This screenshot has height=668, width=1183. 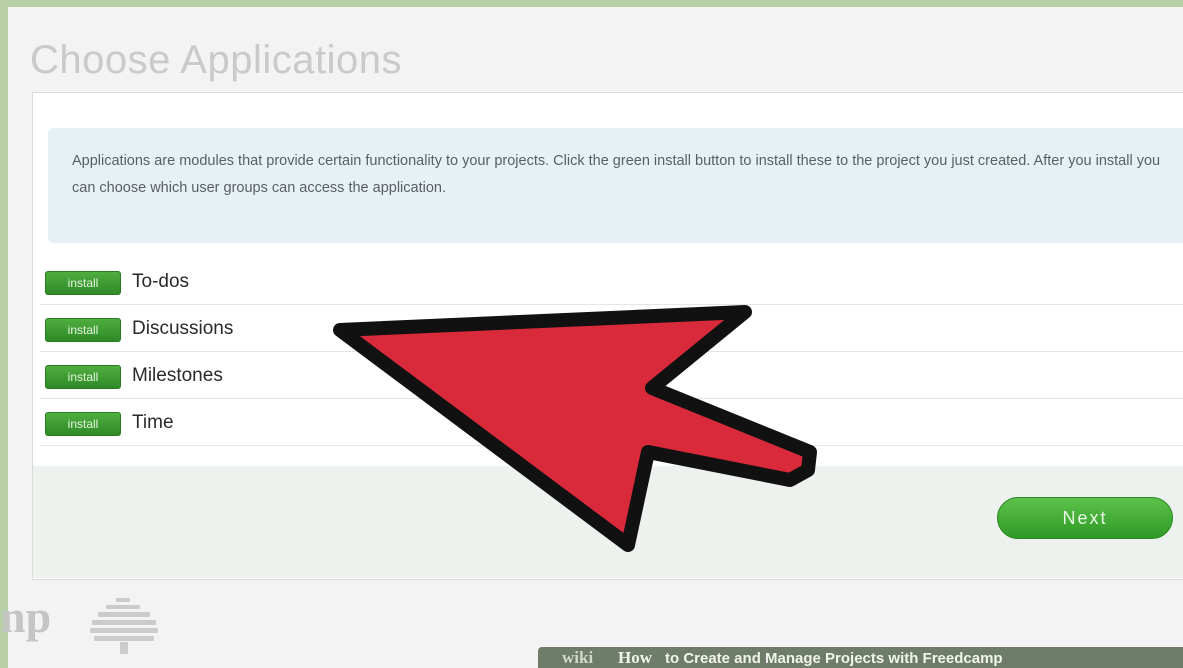 What do you see at coordinates (635, 657) in the screenshot?
I see `watermark-brand-how: How` at bounding box center [635, 657].